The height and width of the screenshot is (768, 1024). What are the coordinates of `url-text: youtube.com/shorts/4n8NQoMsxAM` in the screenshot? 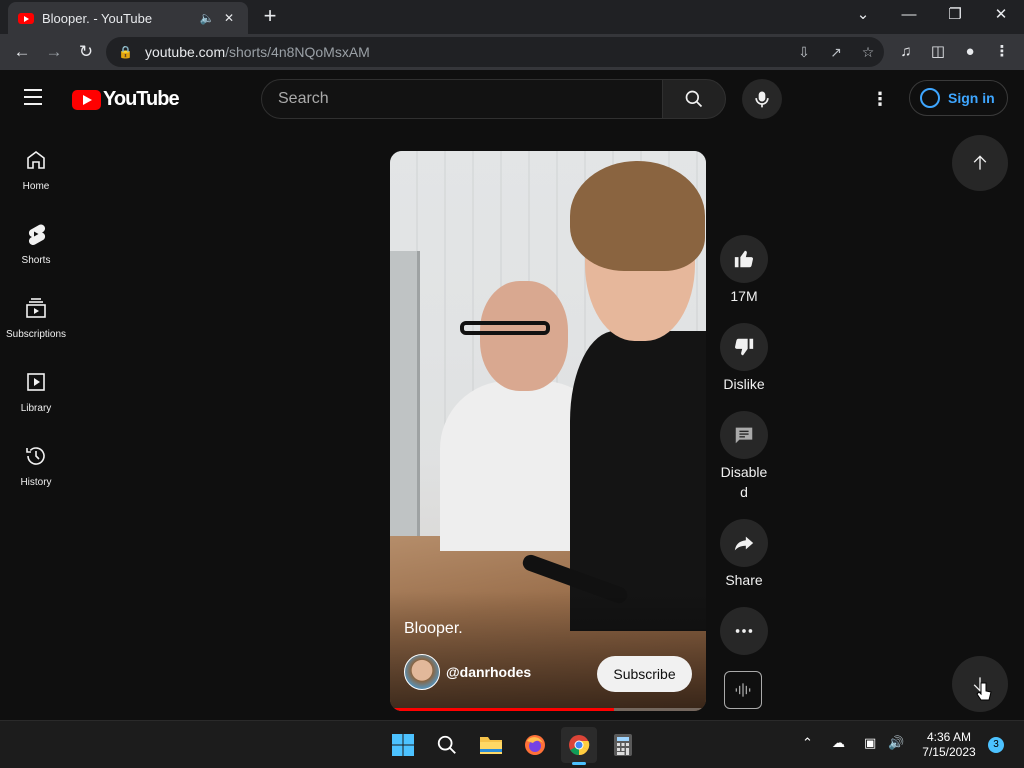 It's located at (466, 52).